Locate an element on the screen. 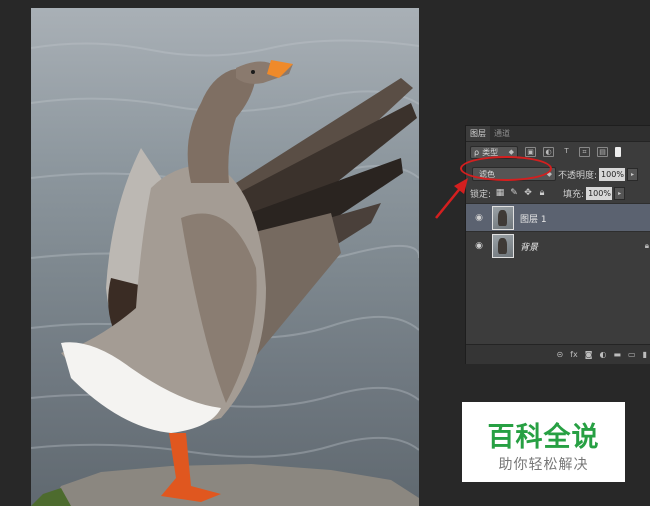 The image size is (650, 506). watermark: 百科全说 助你轻松解决 is located at coordinates (543, 442).